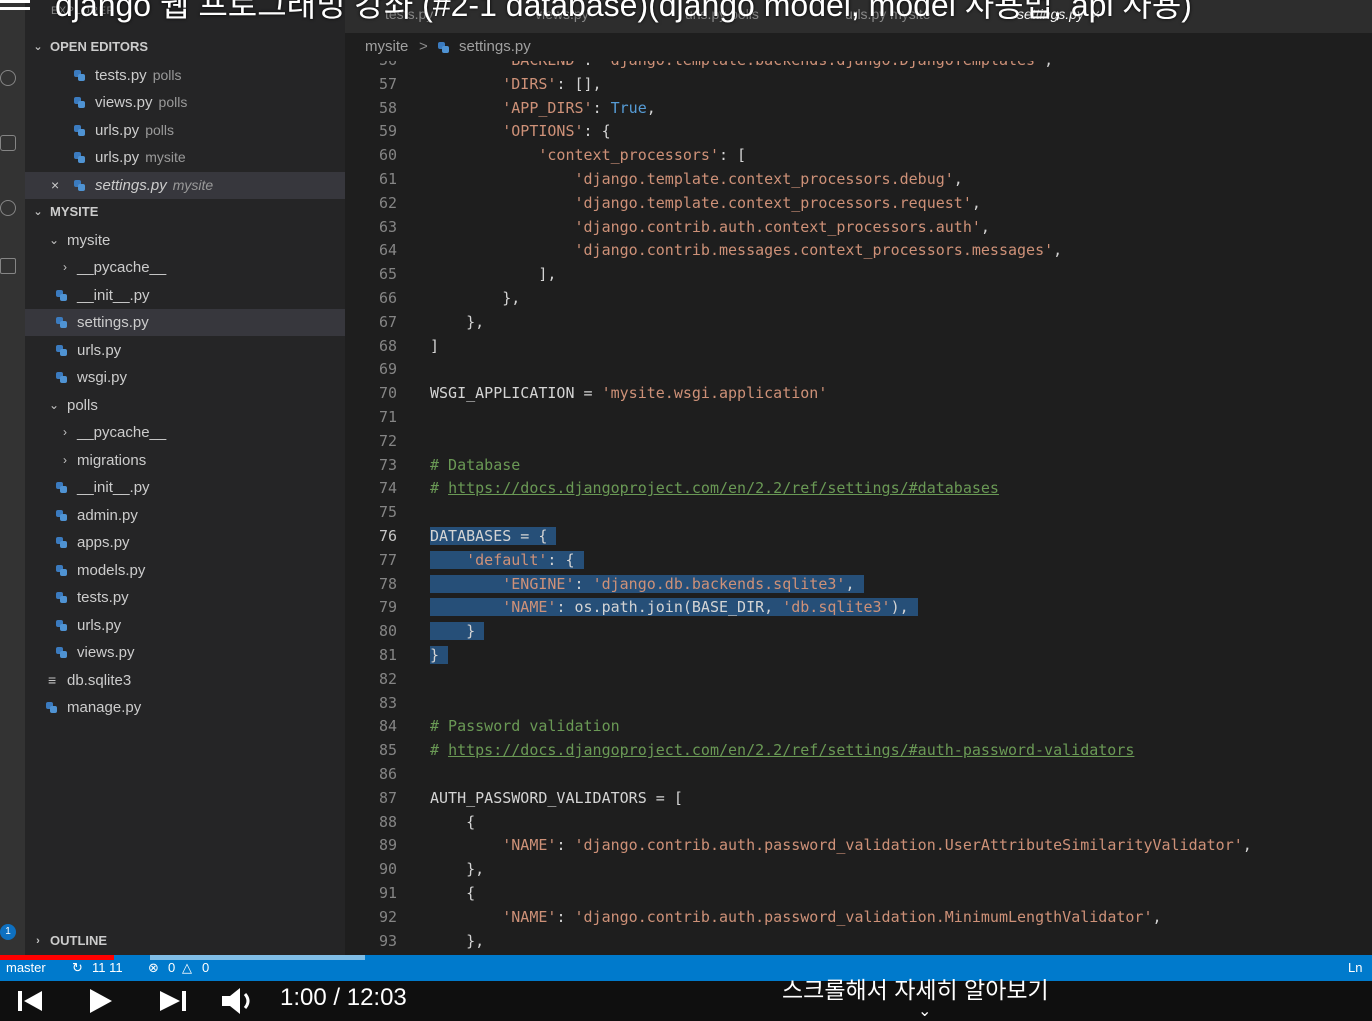 The height and width of the screenshot is (1021, 1372). What do you see at coordinates (525, 726) in the screenshot?
I see `code-line: # Password validation` at bounding box center [525, 726].